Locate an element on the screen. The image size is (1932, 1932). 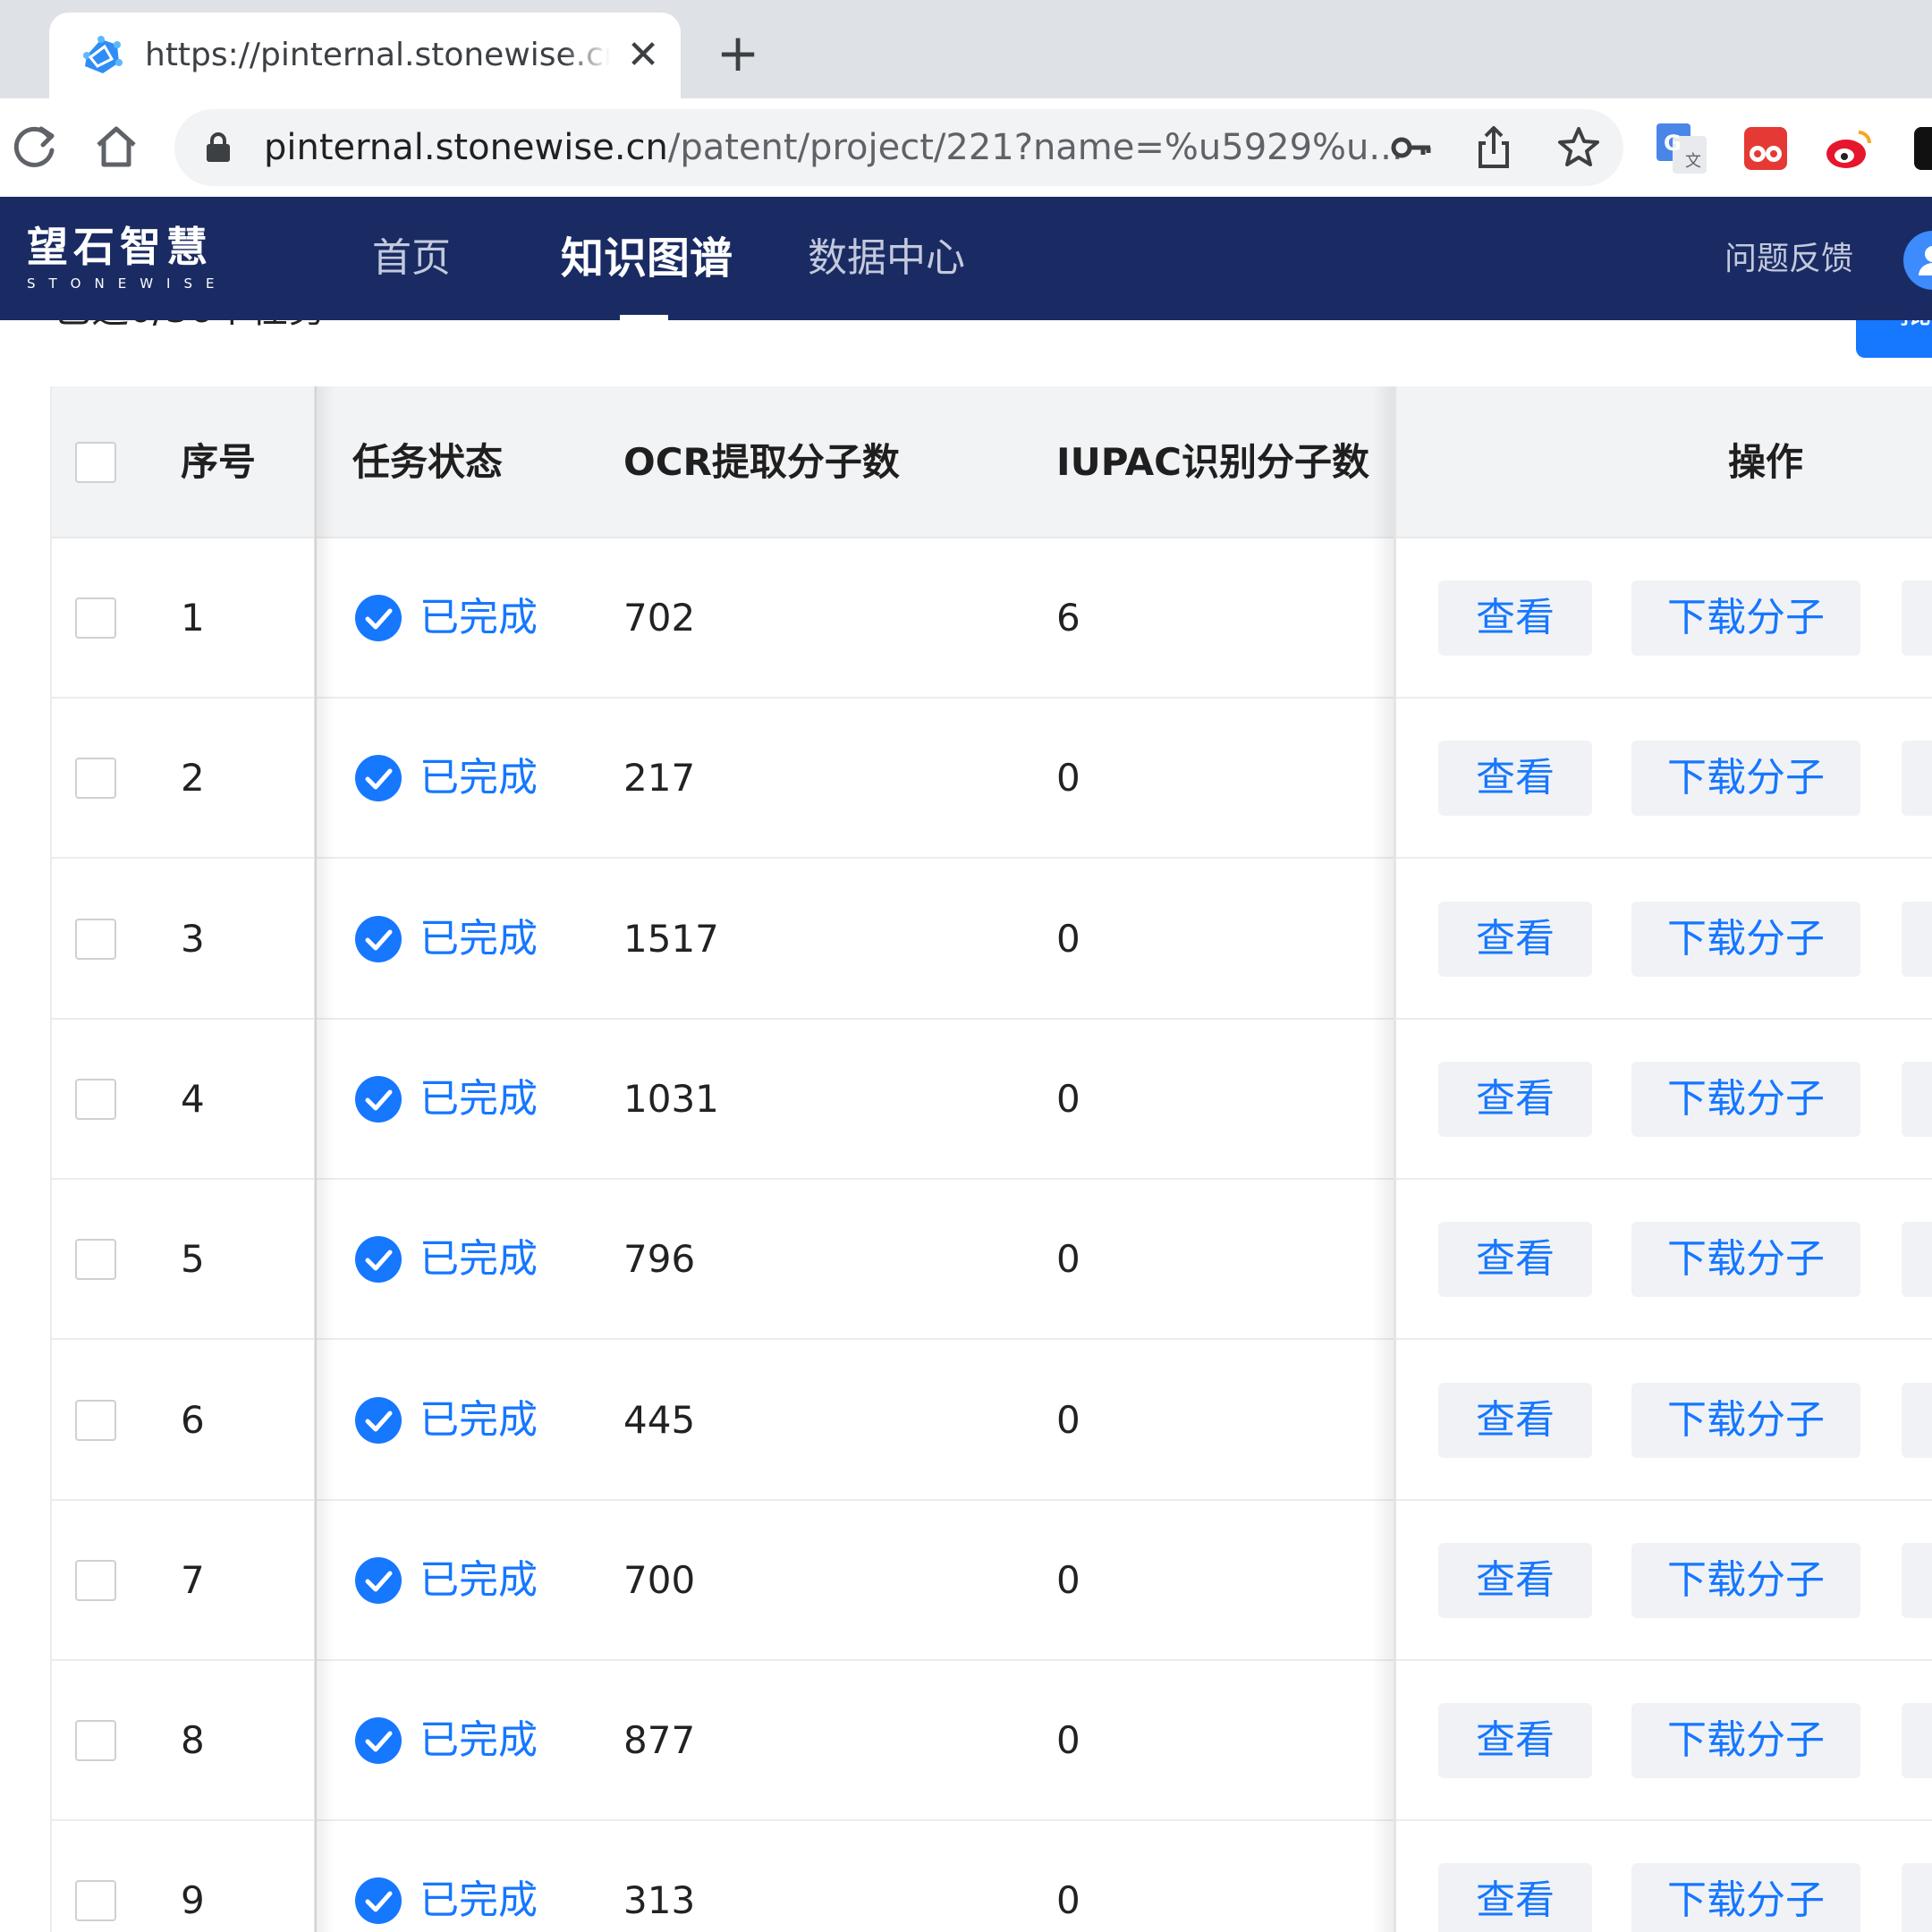
nav-home: 首页 is located at coordinates (411, 258).